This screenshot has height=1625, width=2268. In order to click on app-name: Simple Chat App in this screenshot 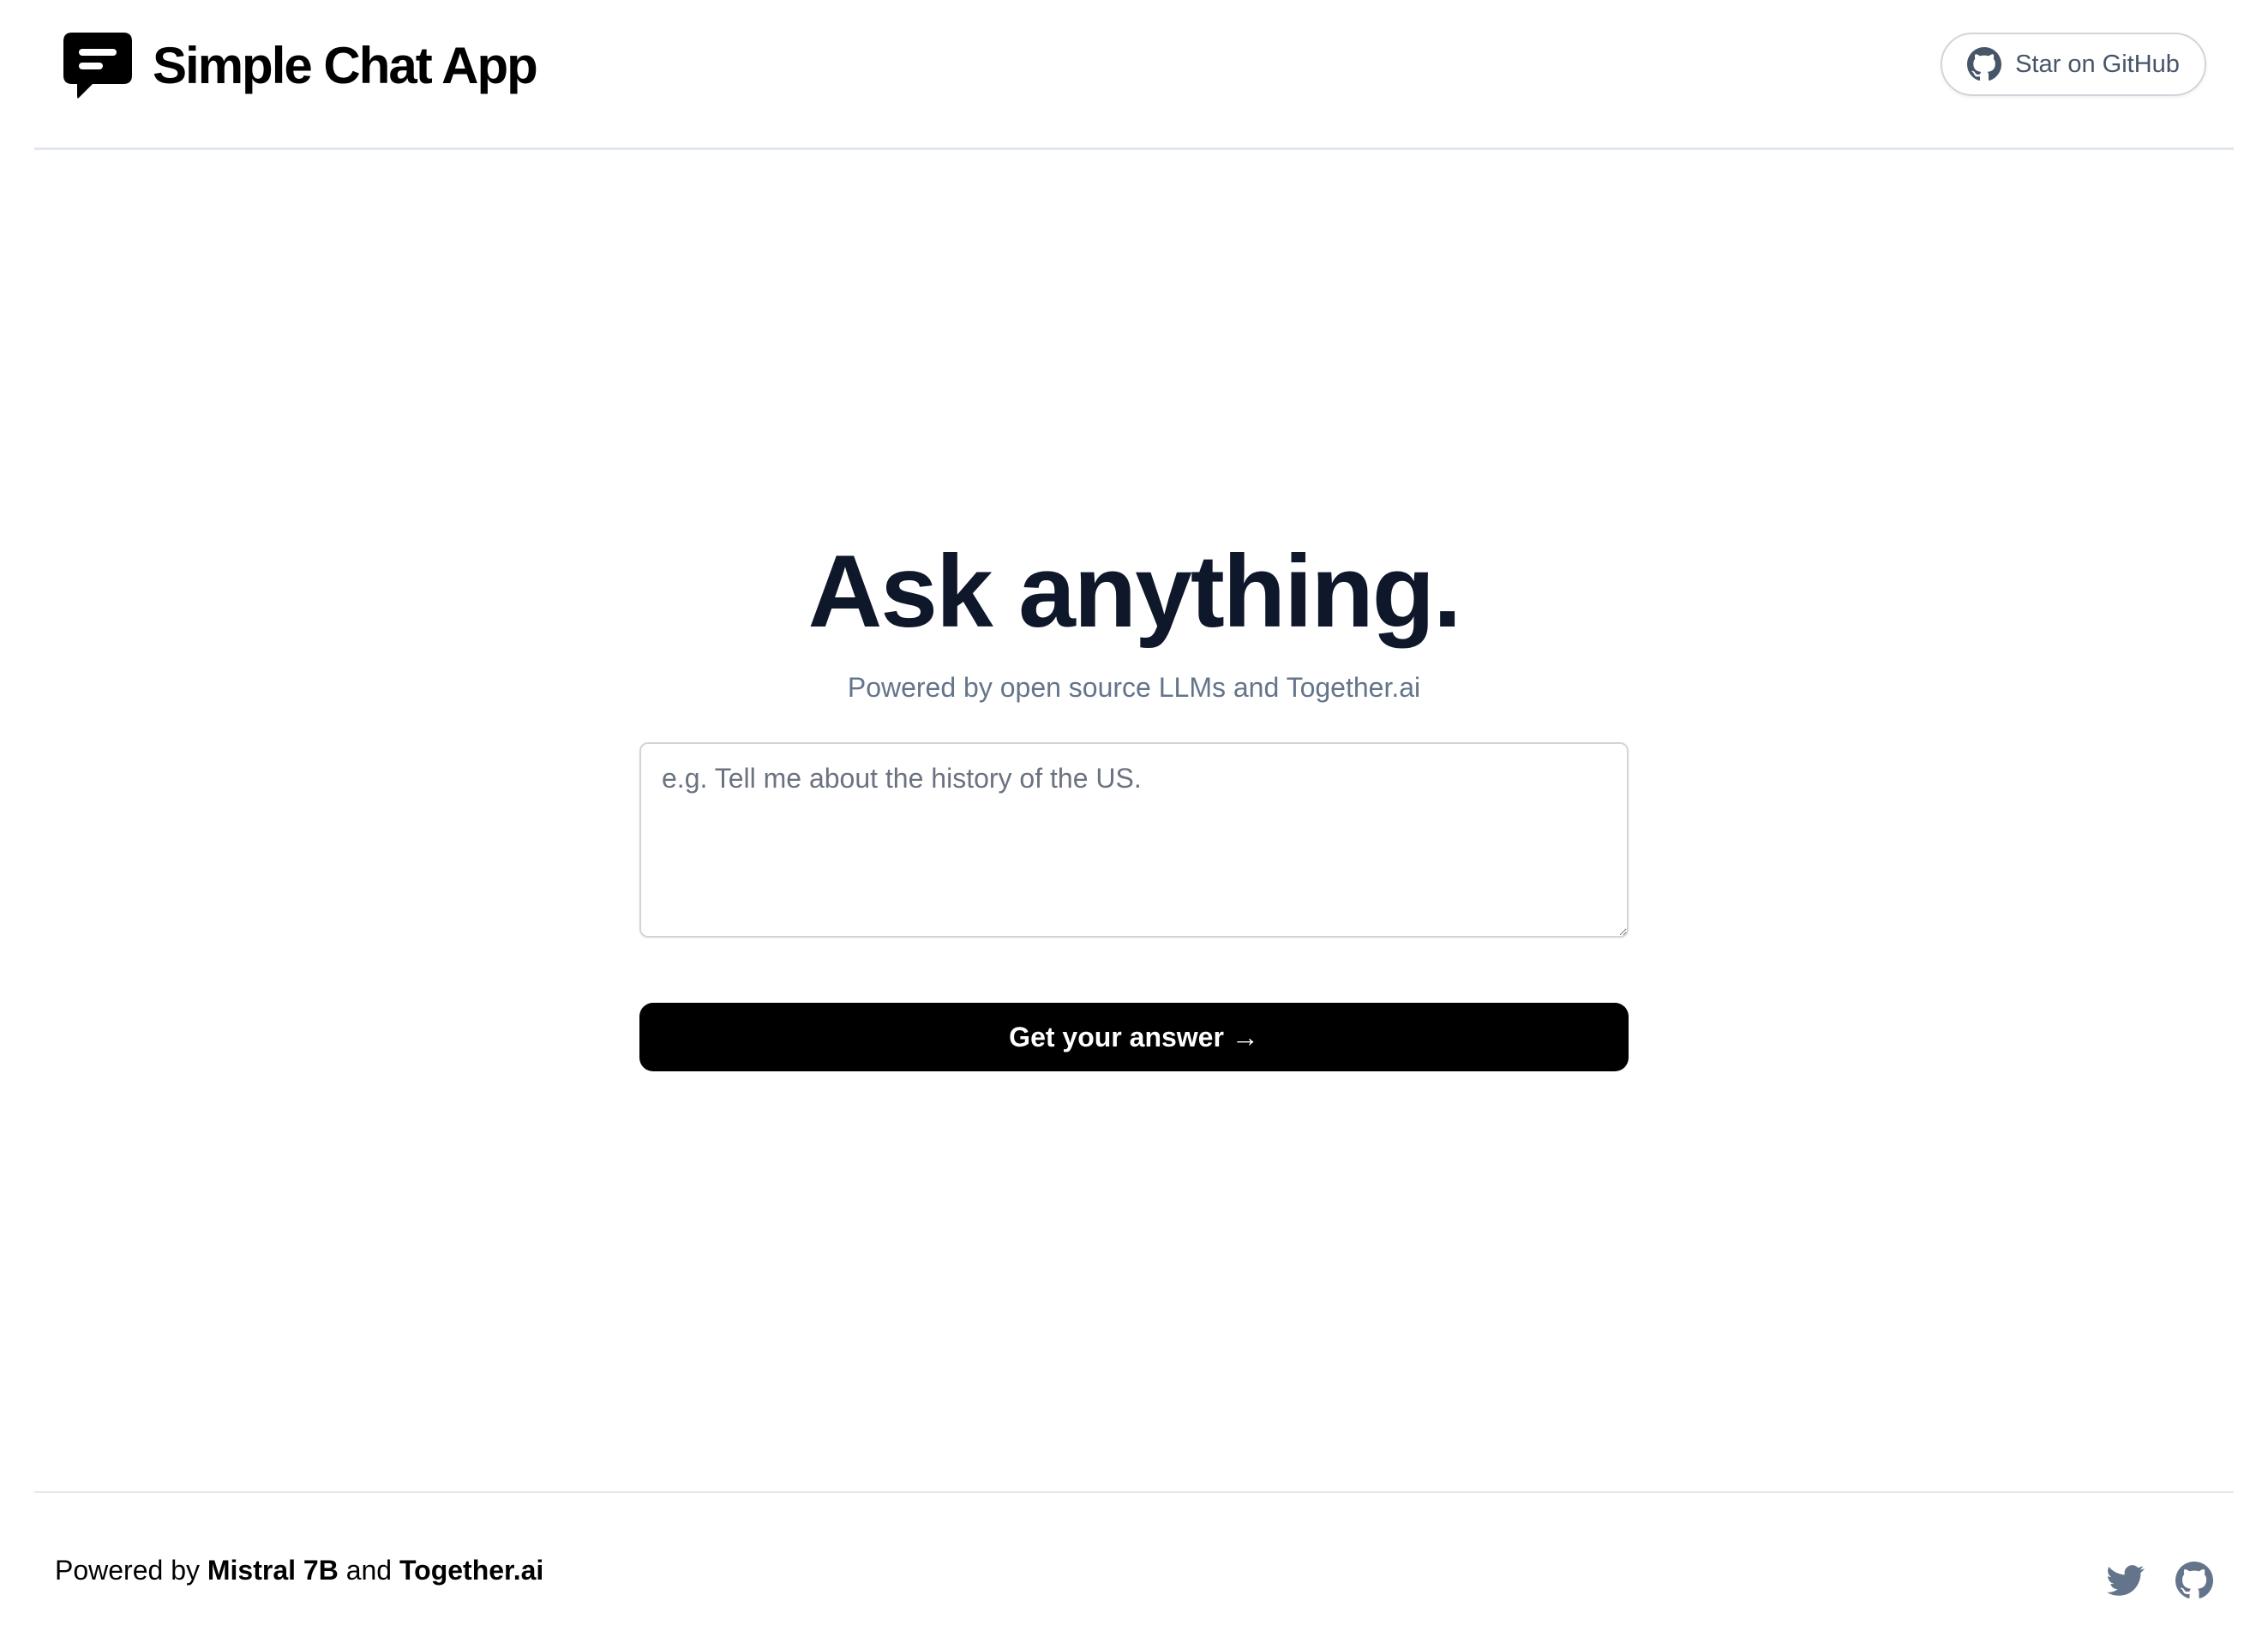, I will do `click(345, 66)`.